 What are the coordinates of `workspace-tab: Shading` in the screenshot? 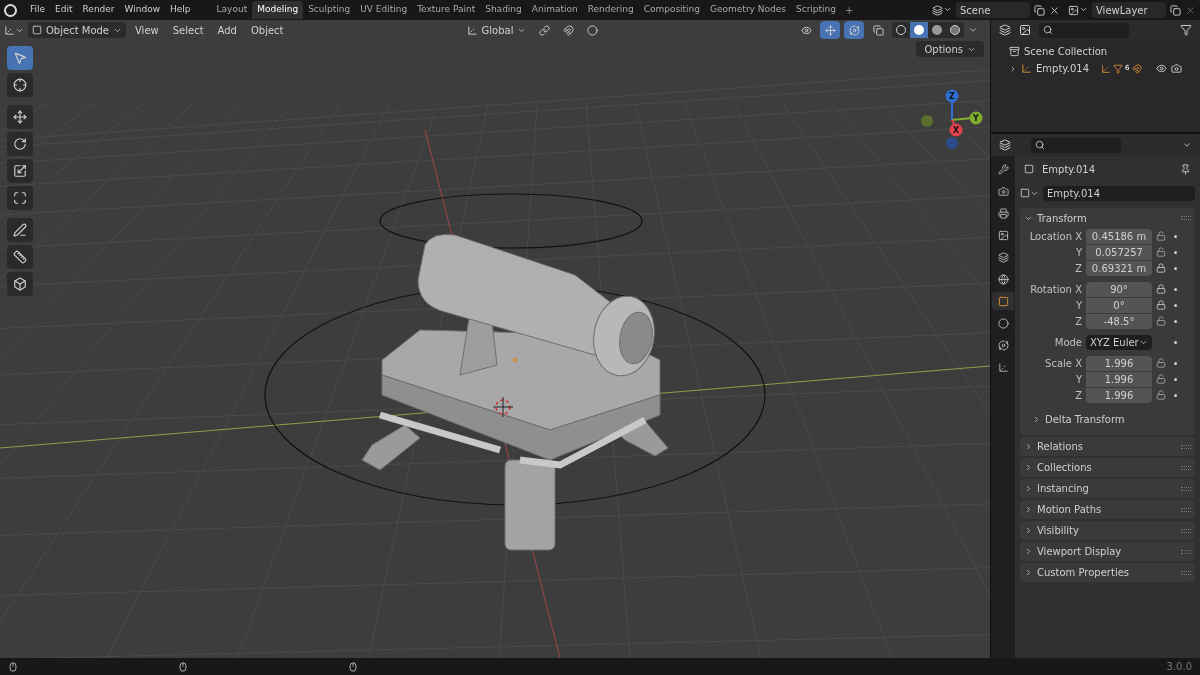 It's located at (503, 10).